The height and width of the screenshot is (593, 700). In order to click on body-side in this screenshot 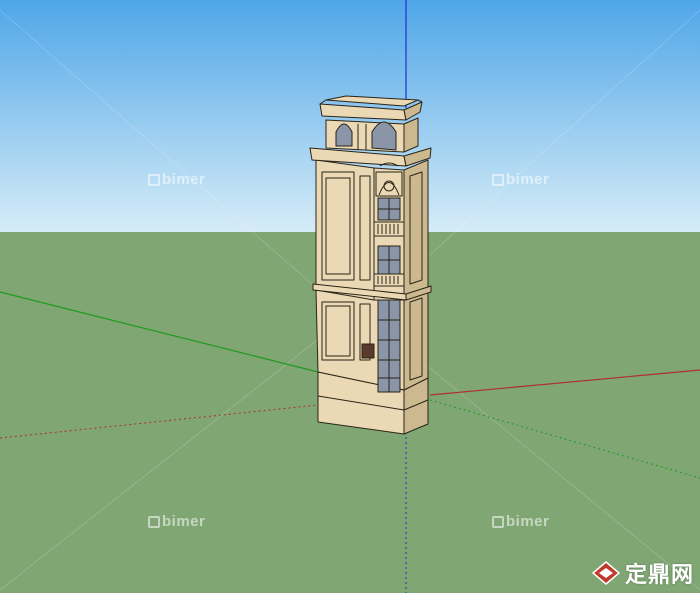, I will do `click(416, 341)`.